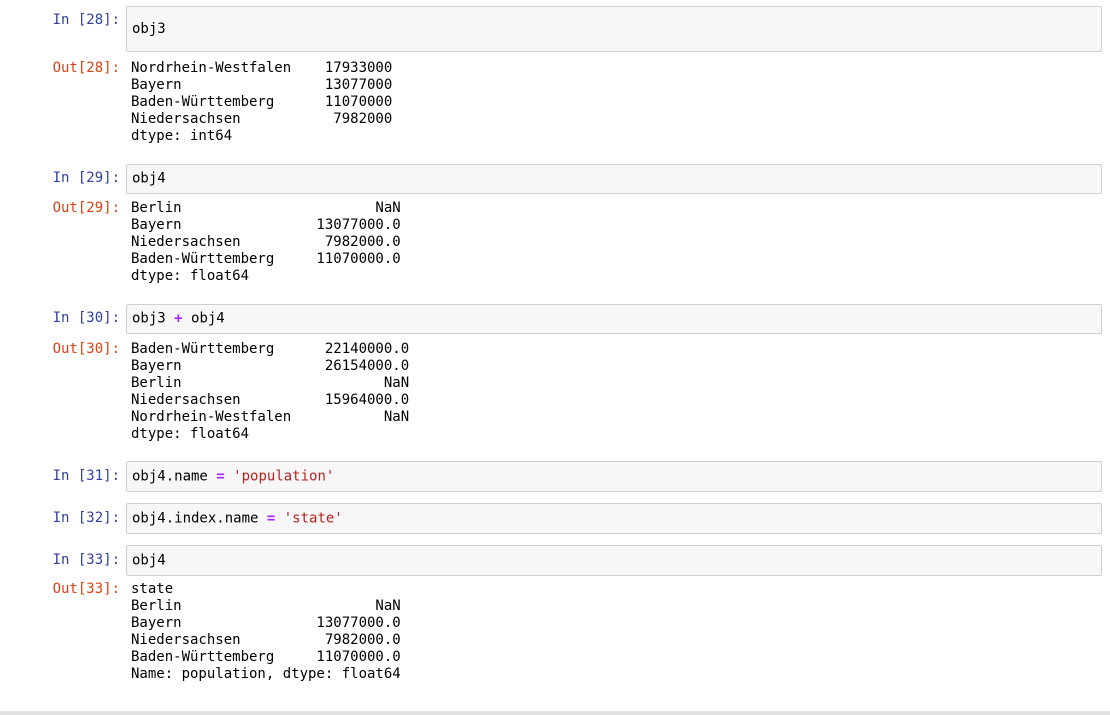 The image size is (1110, 715). What do you see at coordinates (614, 476) in the screenshot?
I see `code-input-cell: obj4.name = 'population'` at bounding box center [614, 476].